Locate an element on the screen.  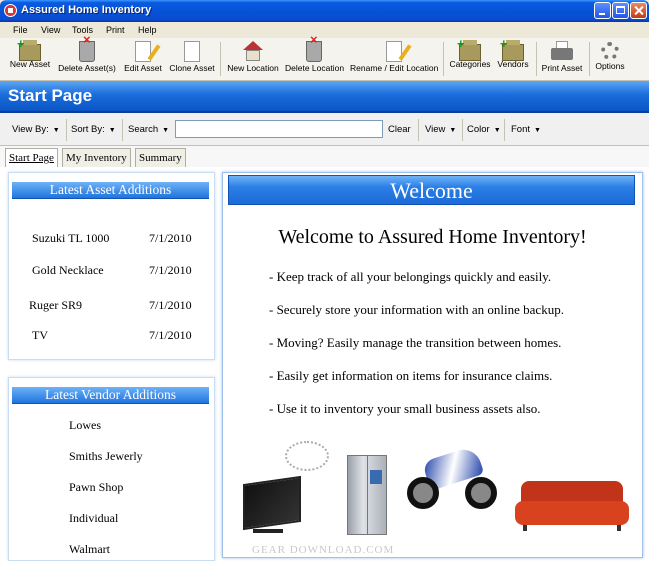
edit-icon is located at coordinates (143, 51).